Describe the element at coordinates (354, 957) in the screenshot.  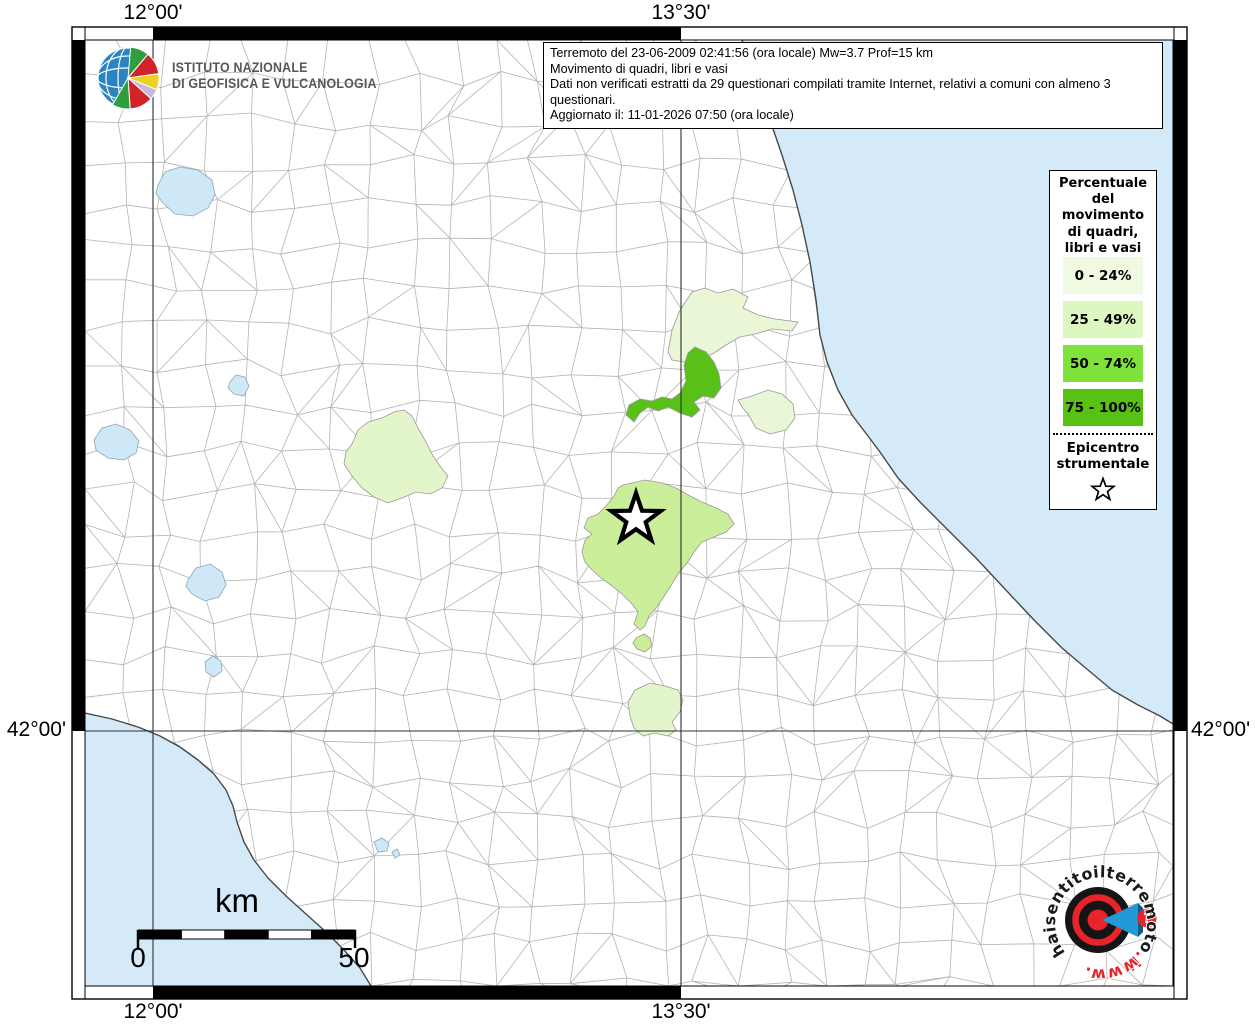
I see `scalebar-end: 50` at that location.